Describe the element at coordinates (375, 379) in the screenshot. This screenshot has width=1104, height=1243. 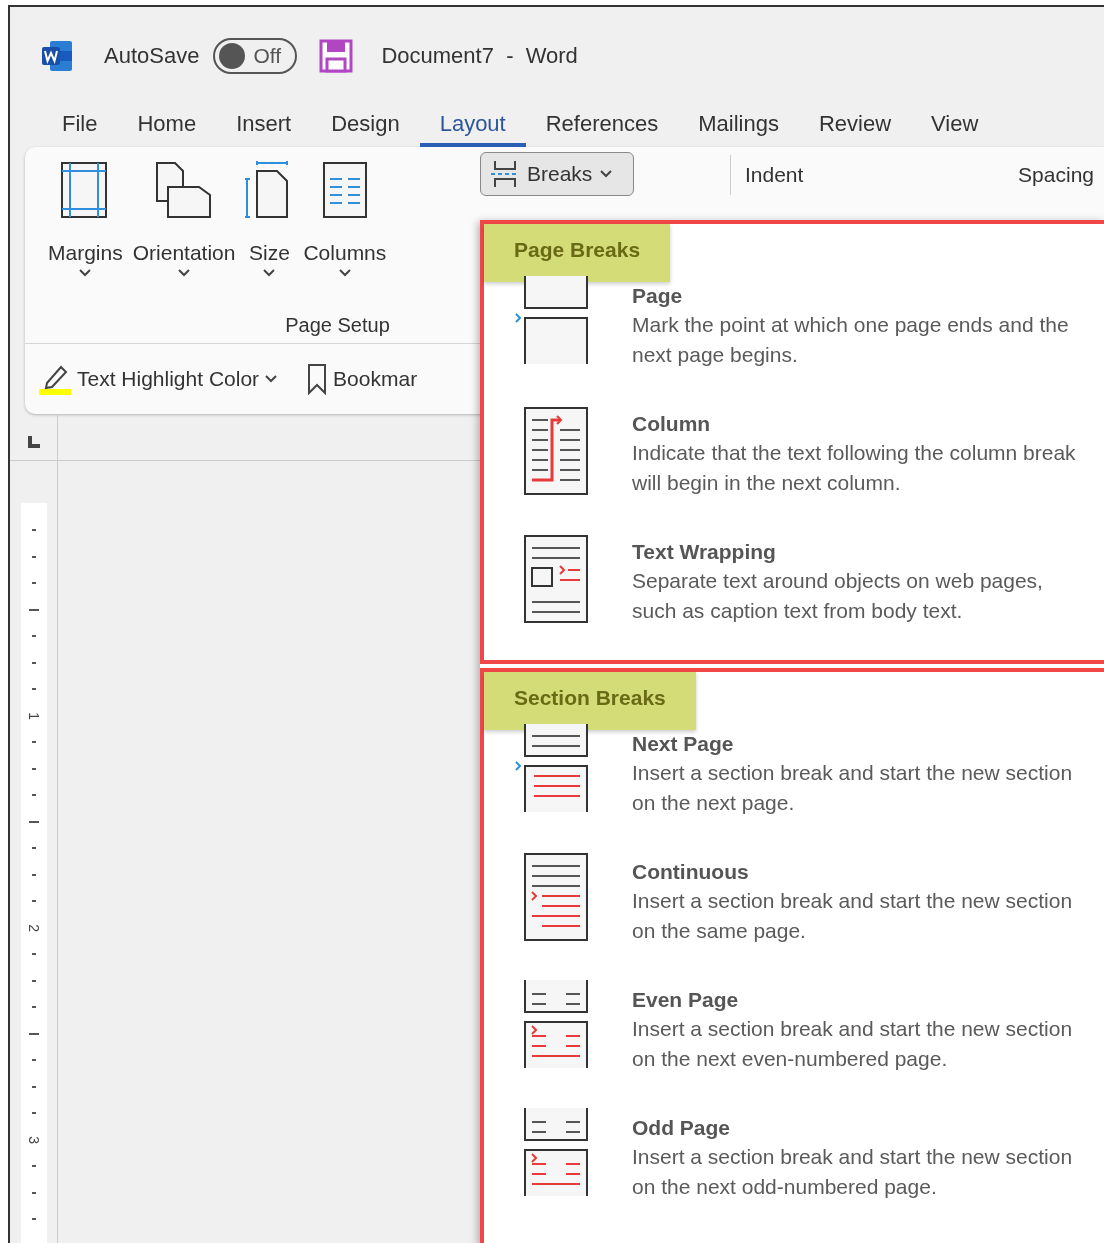
I see `ribbon-button-label: Bookmar` at that location.